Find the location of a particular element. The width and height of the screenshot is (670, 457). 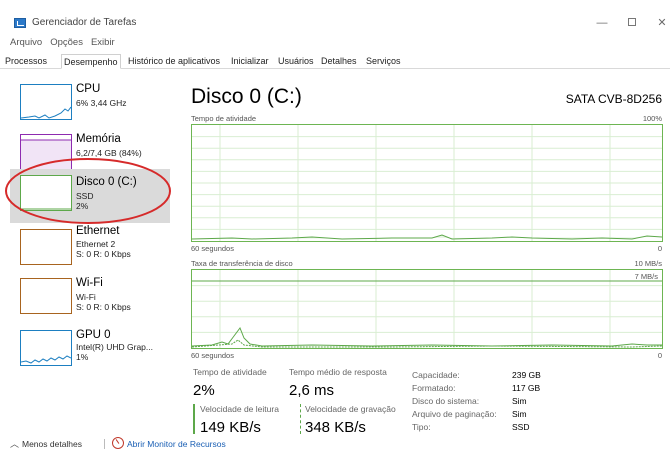

active-time-graph-max: 100% is located at coordinates (652, 118).